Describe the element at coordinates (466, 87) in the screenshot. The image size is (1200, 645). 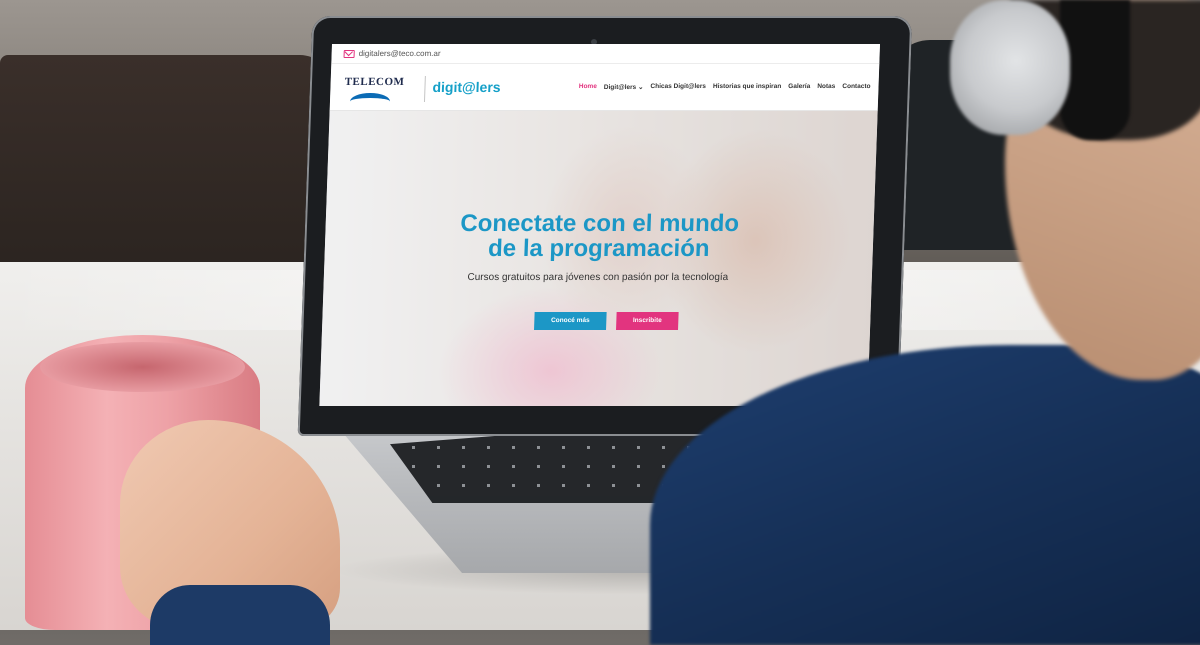
I see `digitalers-logo: digit@lers` at that location.